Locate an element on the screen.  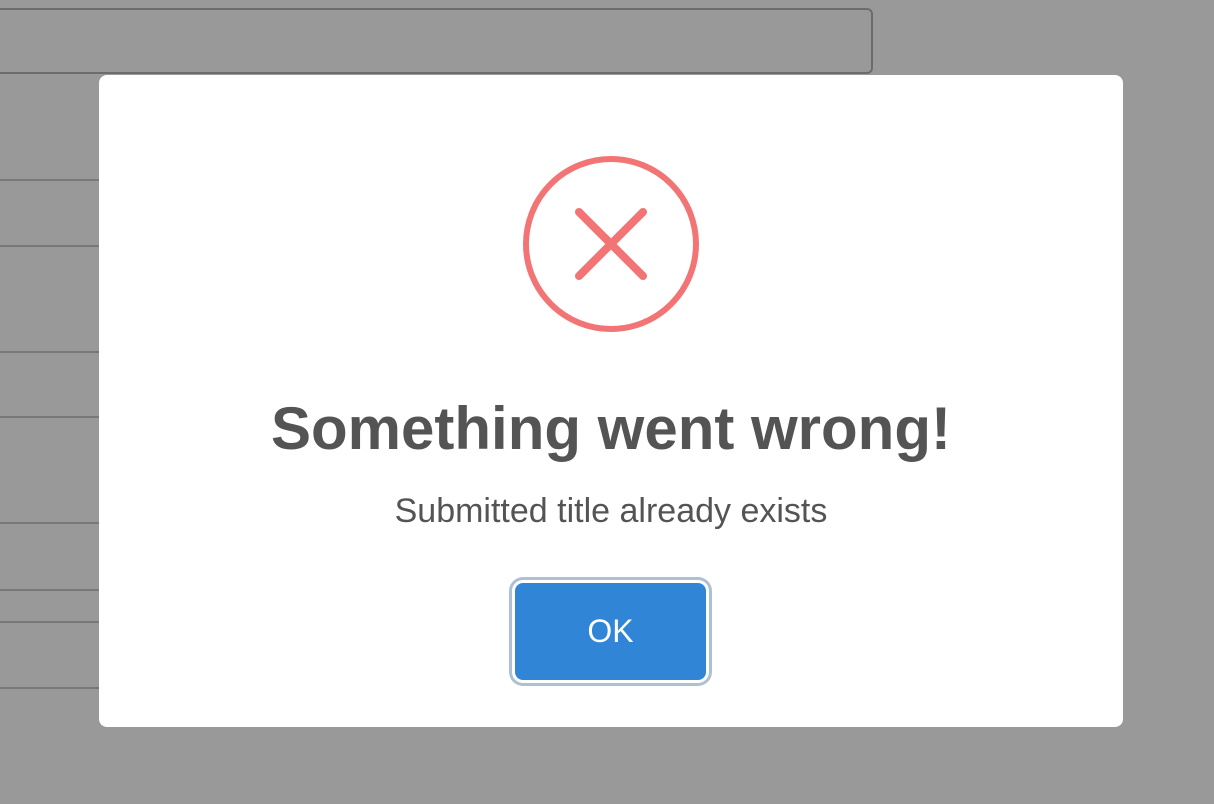
error-x-circle-icon is located at coordinates (611, 244).